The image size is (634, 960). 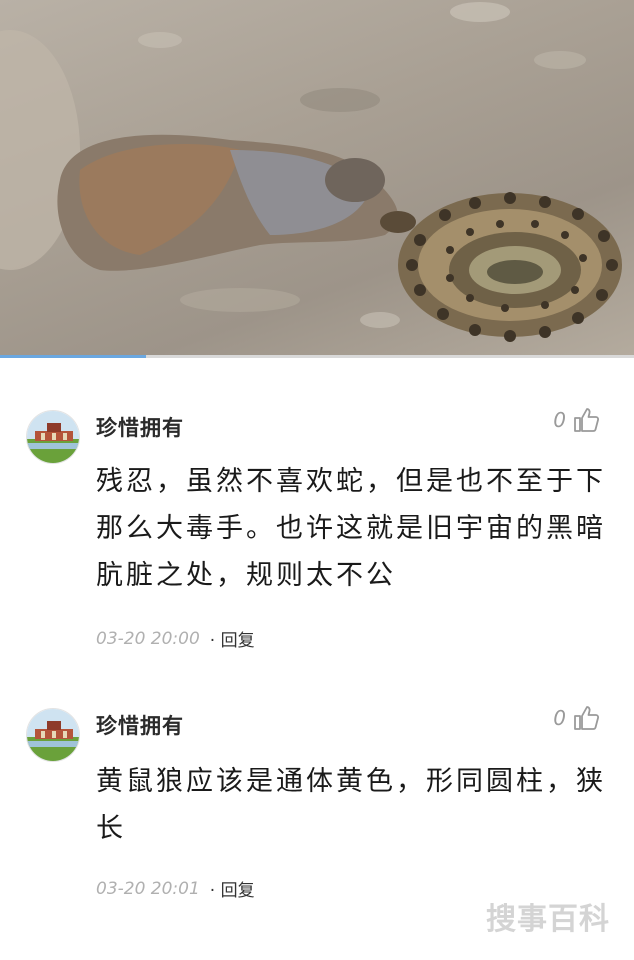 I want to click on comment-time: 03-20 20:00, so click(x=148, y=638).